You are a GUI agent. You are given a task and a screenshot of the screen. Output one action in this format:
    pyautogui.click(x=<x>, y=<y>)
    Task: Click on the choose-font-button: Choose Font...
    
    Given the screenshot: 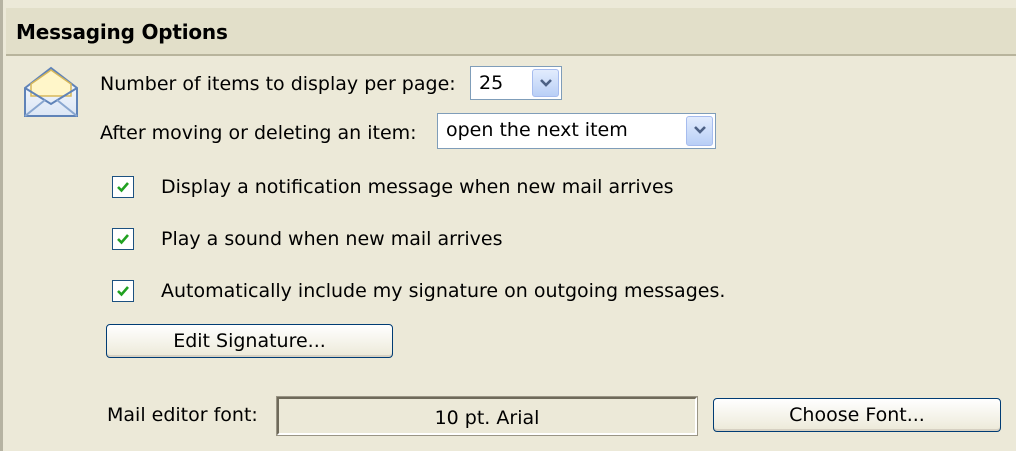 What is the action you would take?
    pyautogui.click(x=857, y=415)
    